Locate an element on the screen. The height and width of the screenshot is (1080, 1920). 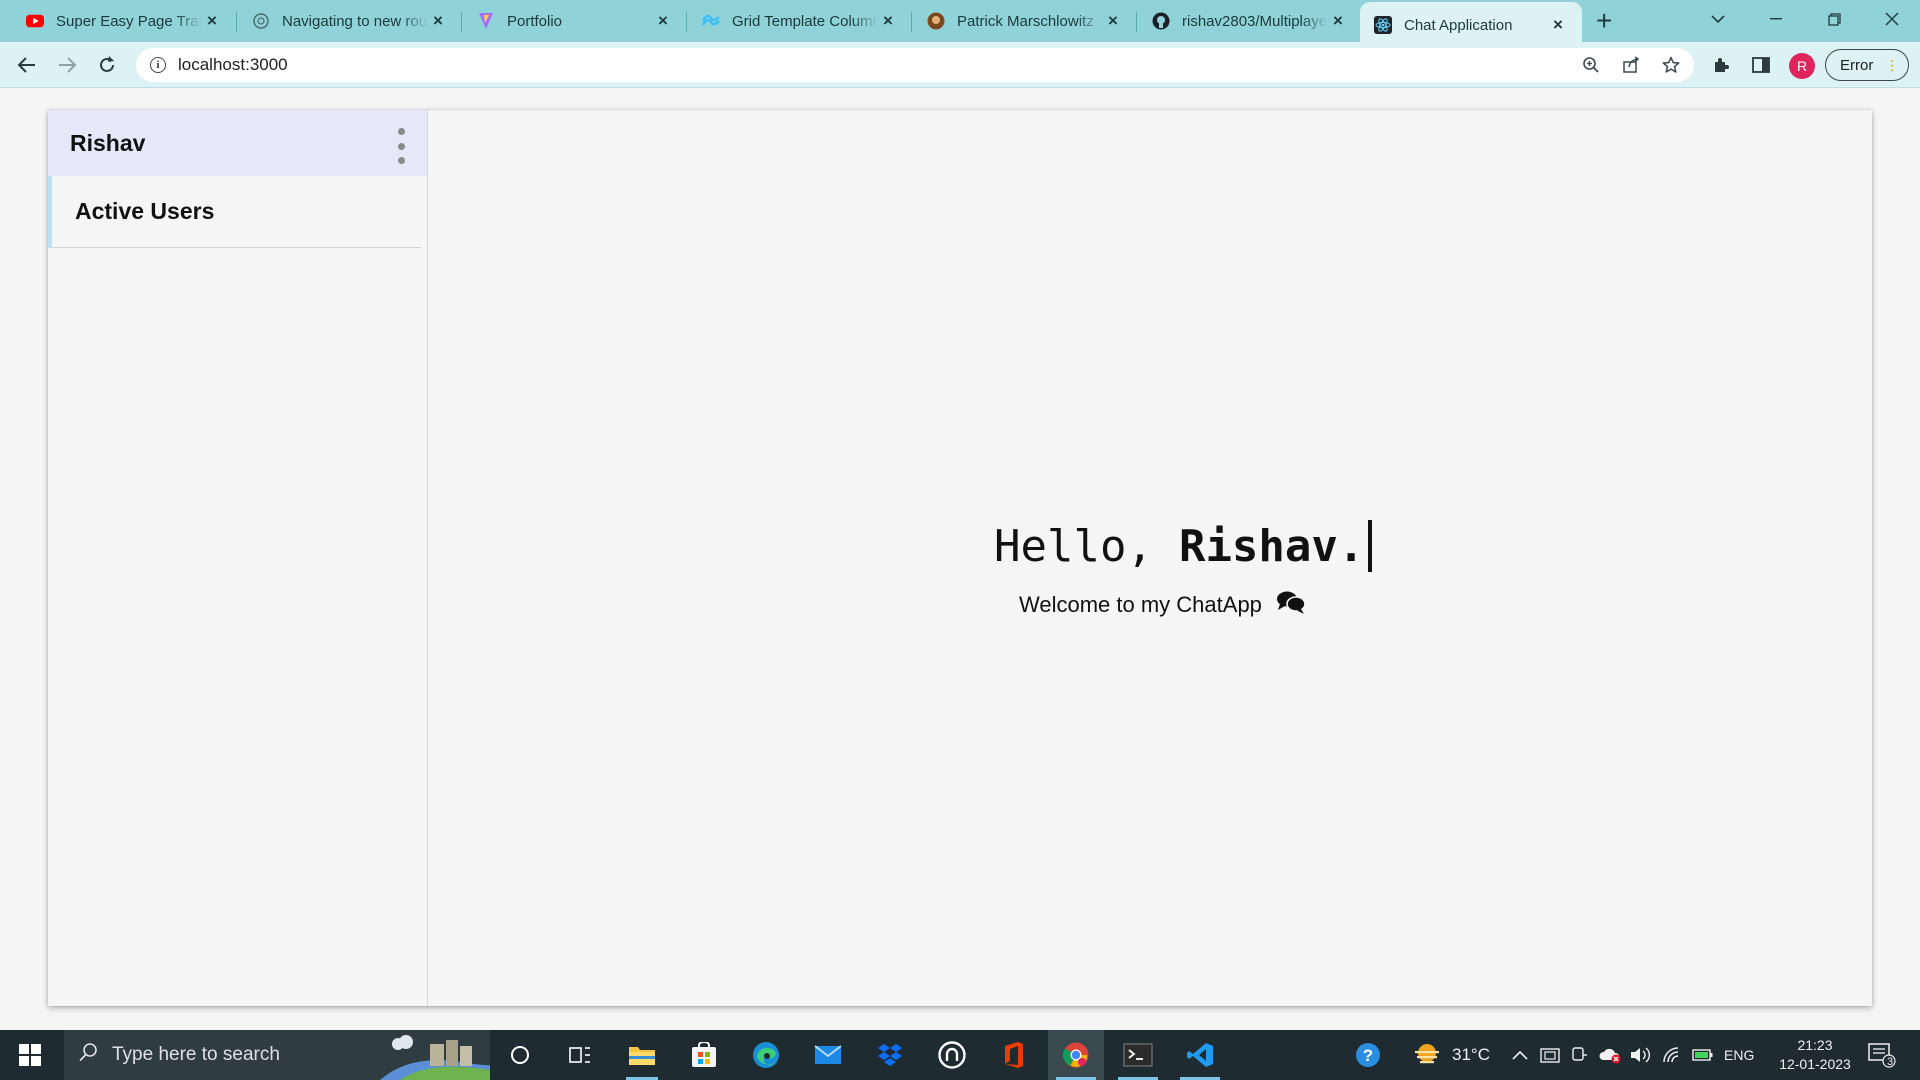
meet-now-icon is located at coordinates (1551, 1055).